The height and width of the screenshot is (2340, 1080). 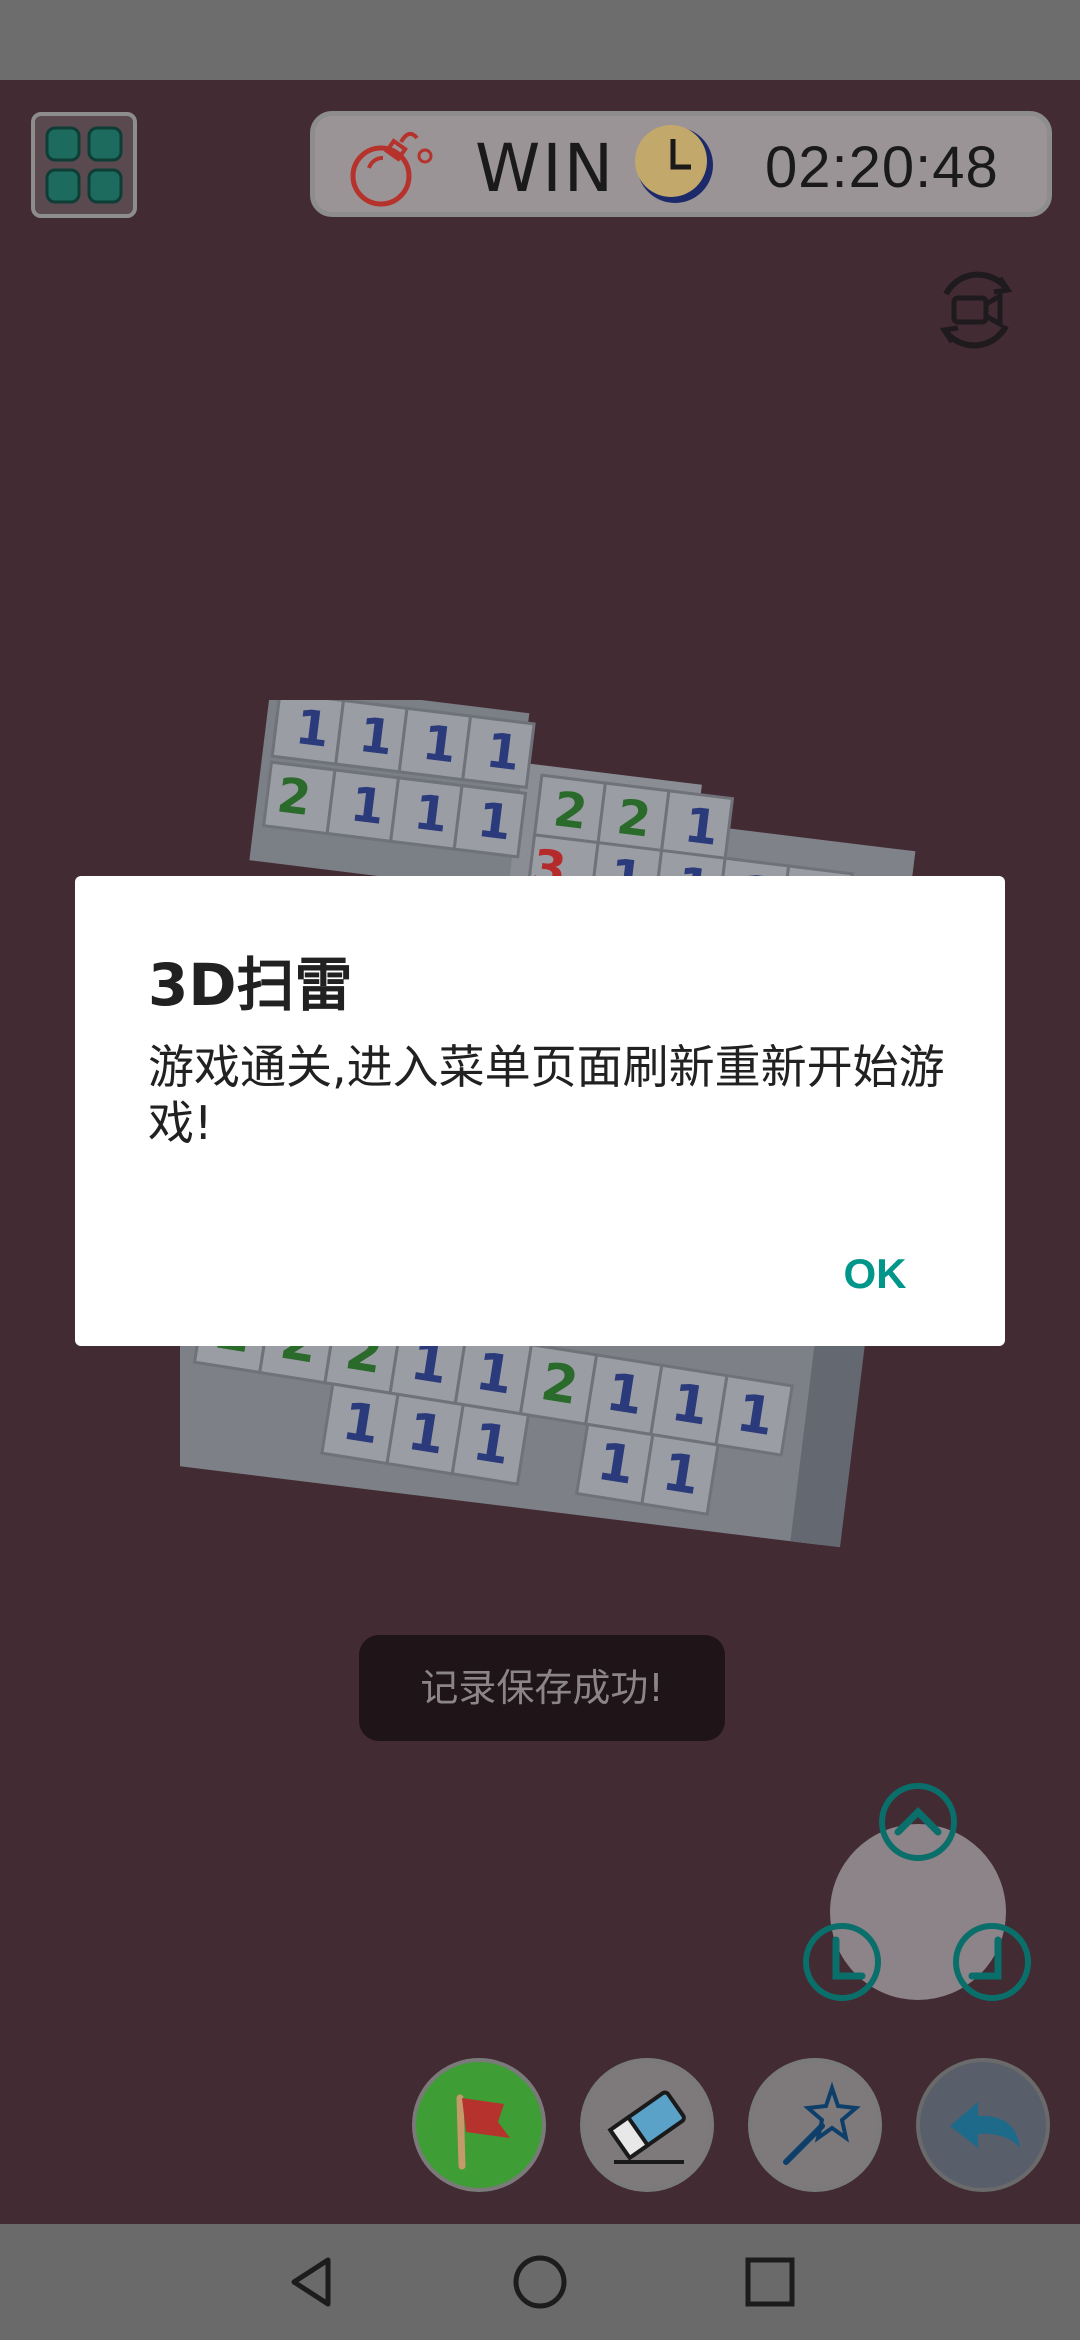 I want to click on flag-button, so click(x=479, y=2125).